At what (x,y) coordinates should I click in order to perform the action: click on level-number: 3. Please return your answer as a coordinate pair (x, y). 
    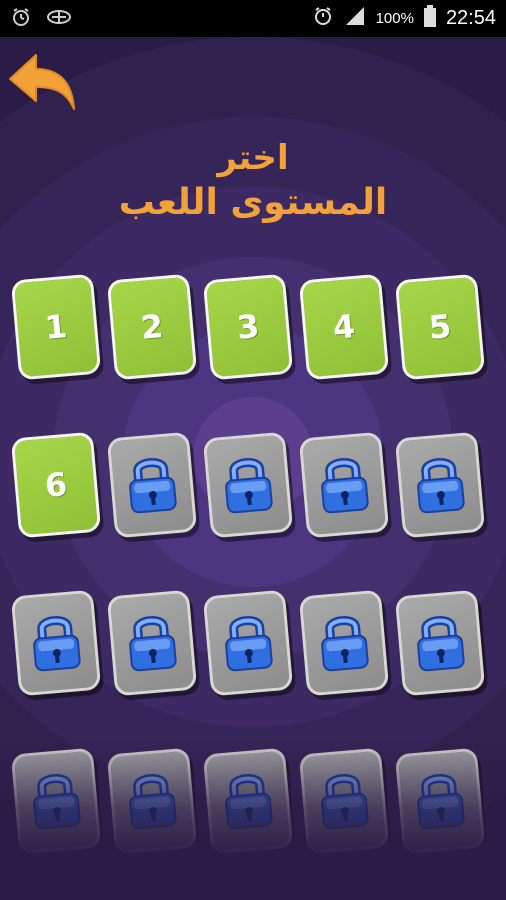
    Looking at the image, I should click on (248, 327).